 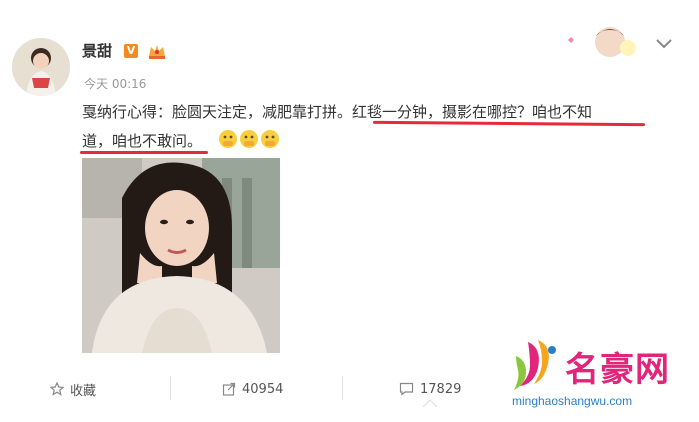 What do you see at coordinates (181, 255) in the screenshot?
I see `post-photo` at bounding box center [181, 255].